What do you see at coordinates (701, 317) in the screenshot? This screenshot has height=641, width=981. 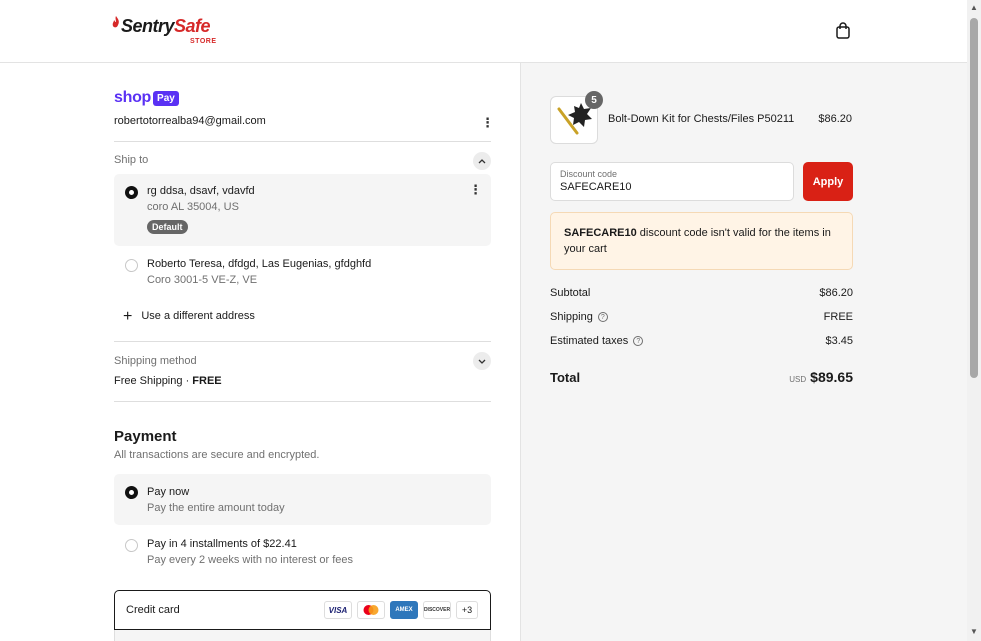 I see `shipping-row: Shipping? FREE` at bounding box center [701, 317].